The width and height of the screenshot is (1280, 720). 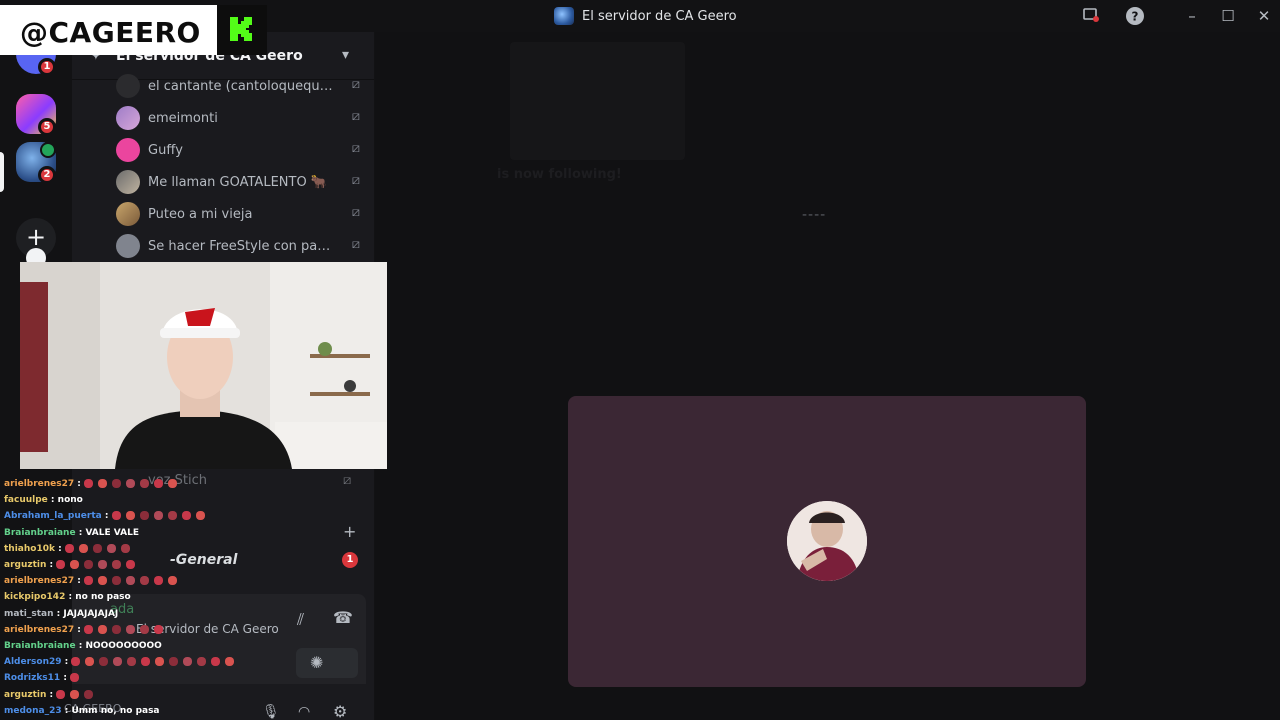 What do you see at coordinates (240, 86) in the screenshot?
I see `voice-user: el cantante (cantoloquequer... ⧄` at bounding box center [240, 86].